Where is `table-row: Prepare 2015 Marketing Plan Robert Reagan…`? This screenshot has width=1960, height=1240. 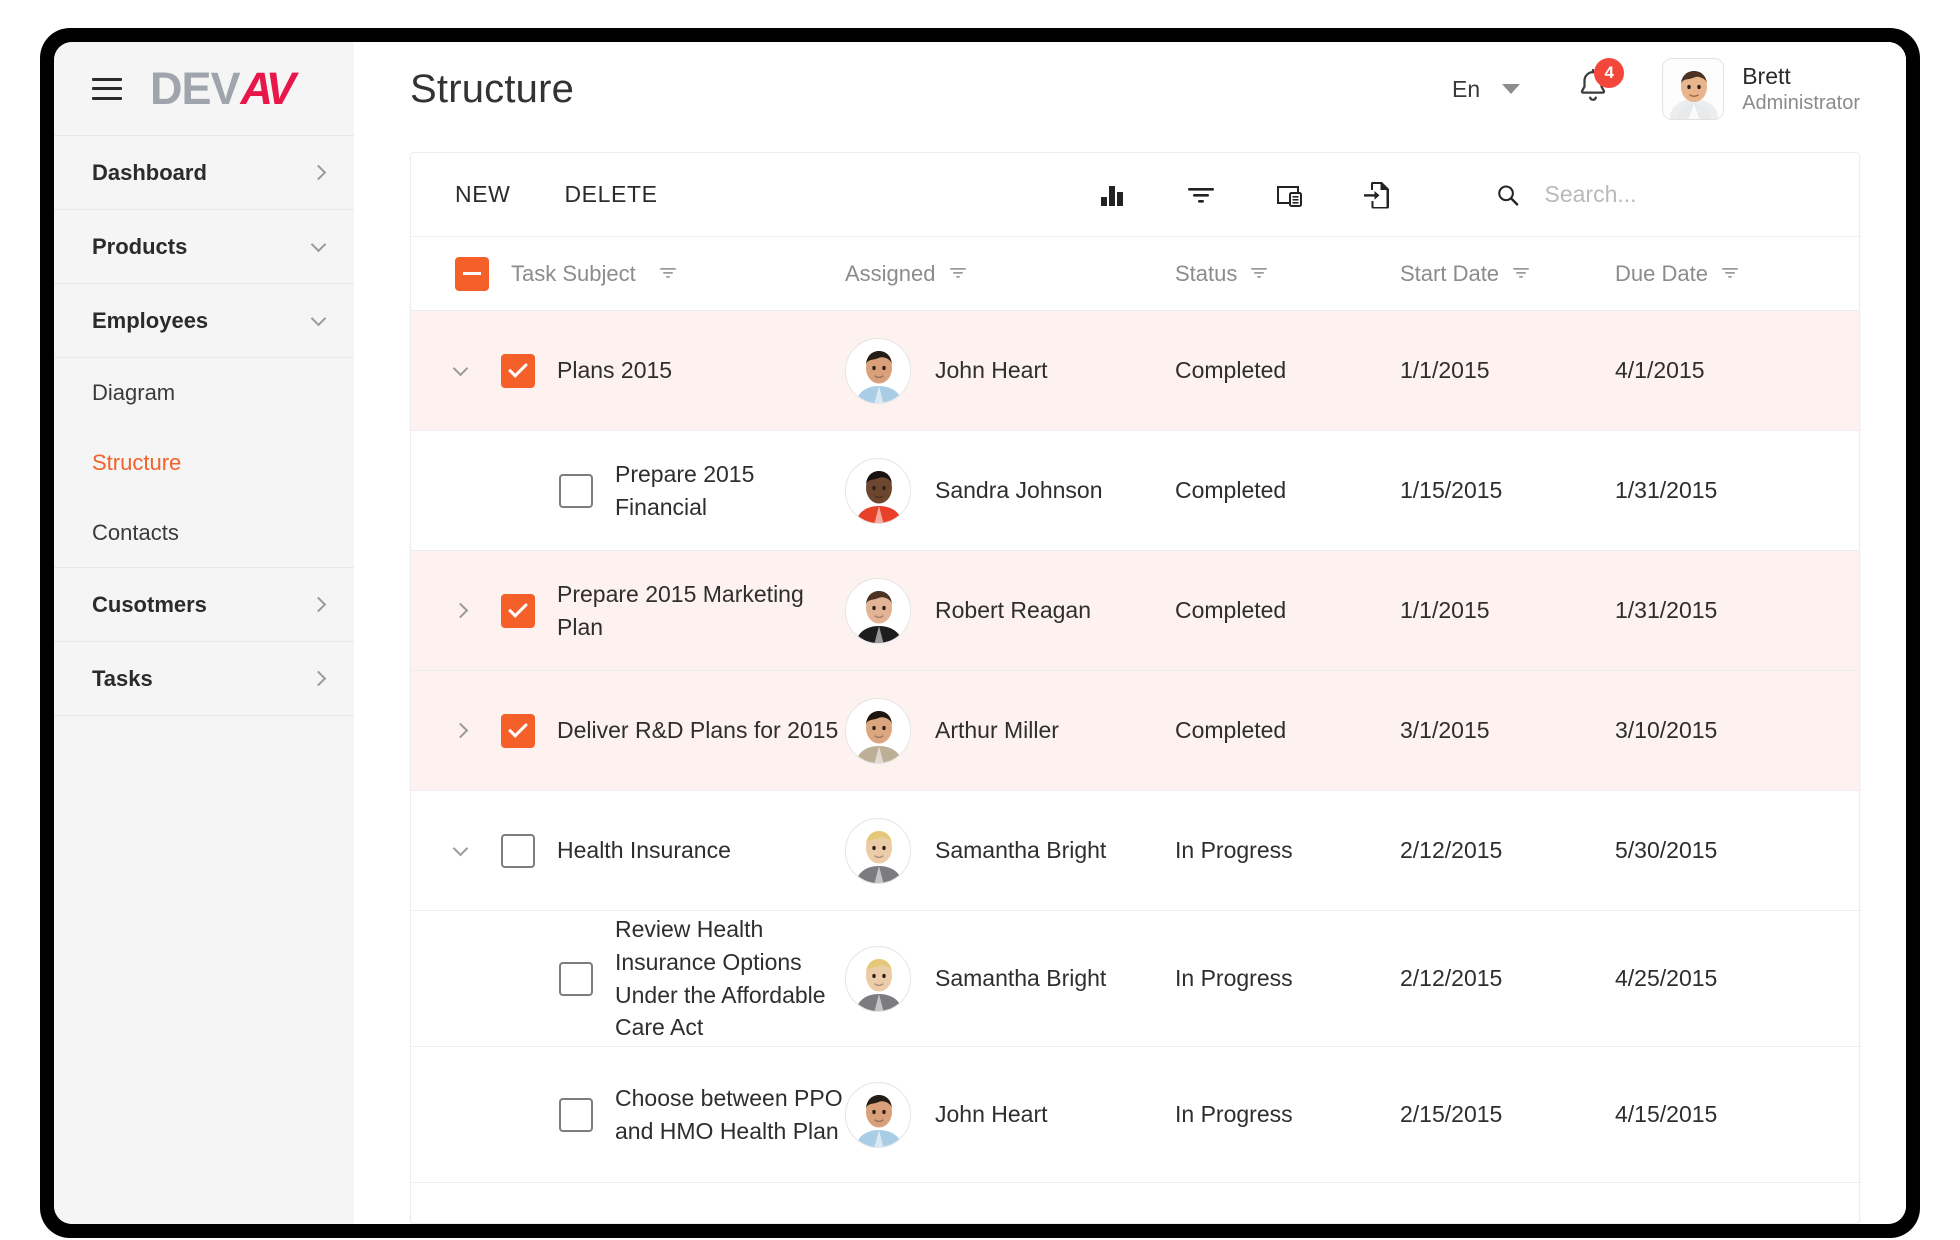
table-row: Prepare 2015 Marketing Plan Robert Reagan… is located at coordinates (1135, 611).